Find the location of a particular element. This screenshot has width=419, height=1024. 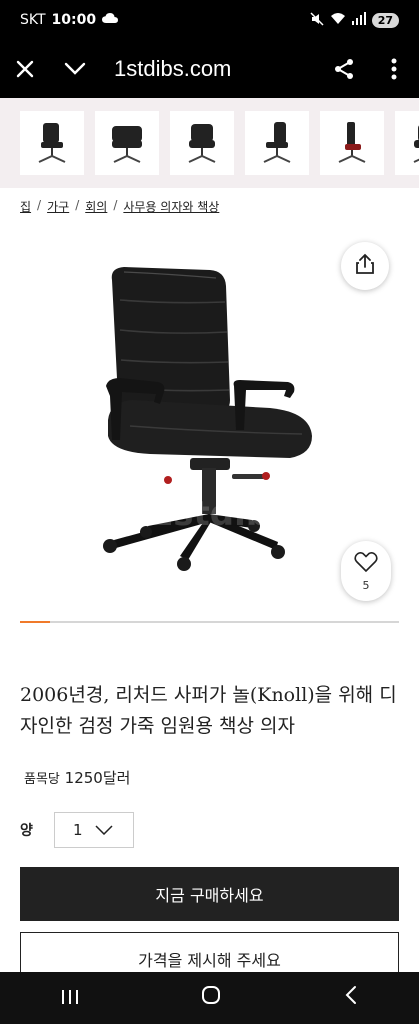

gallery-progress-track is located at coordinates (209, 622).